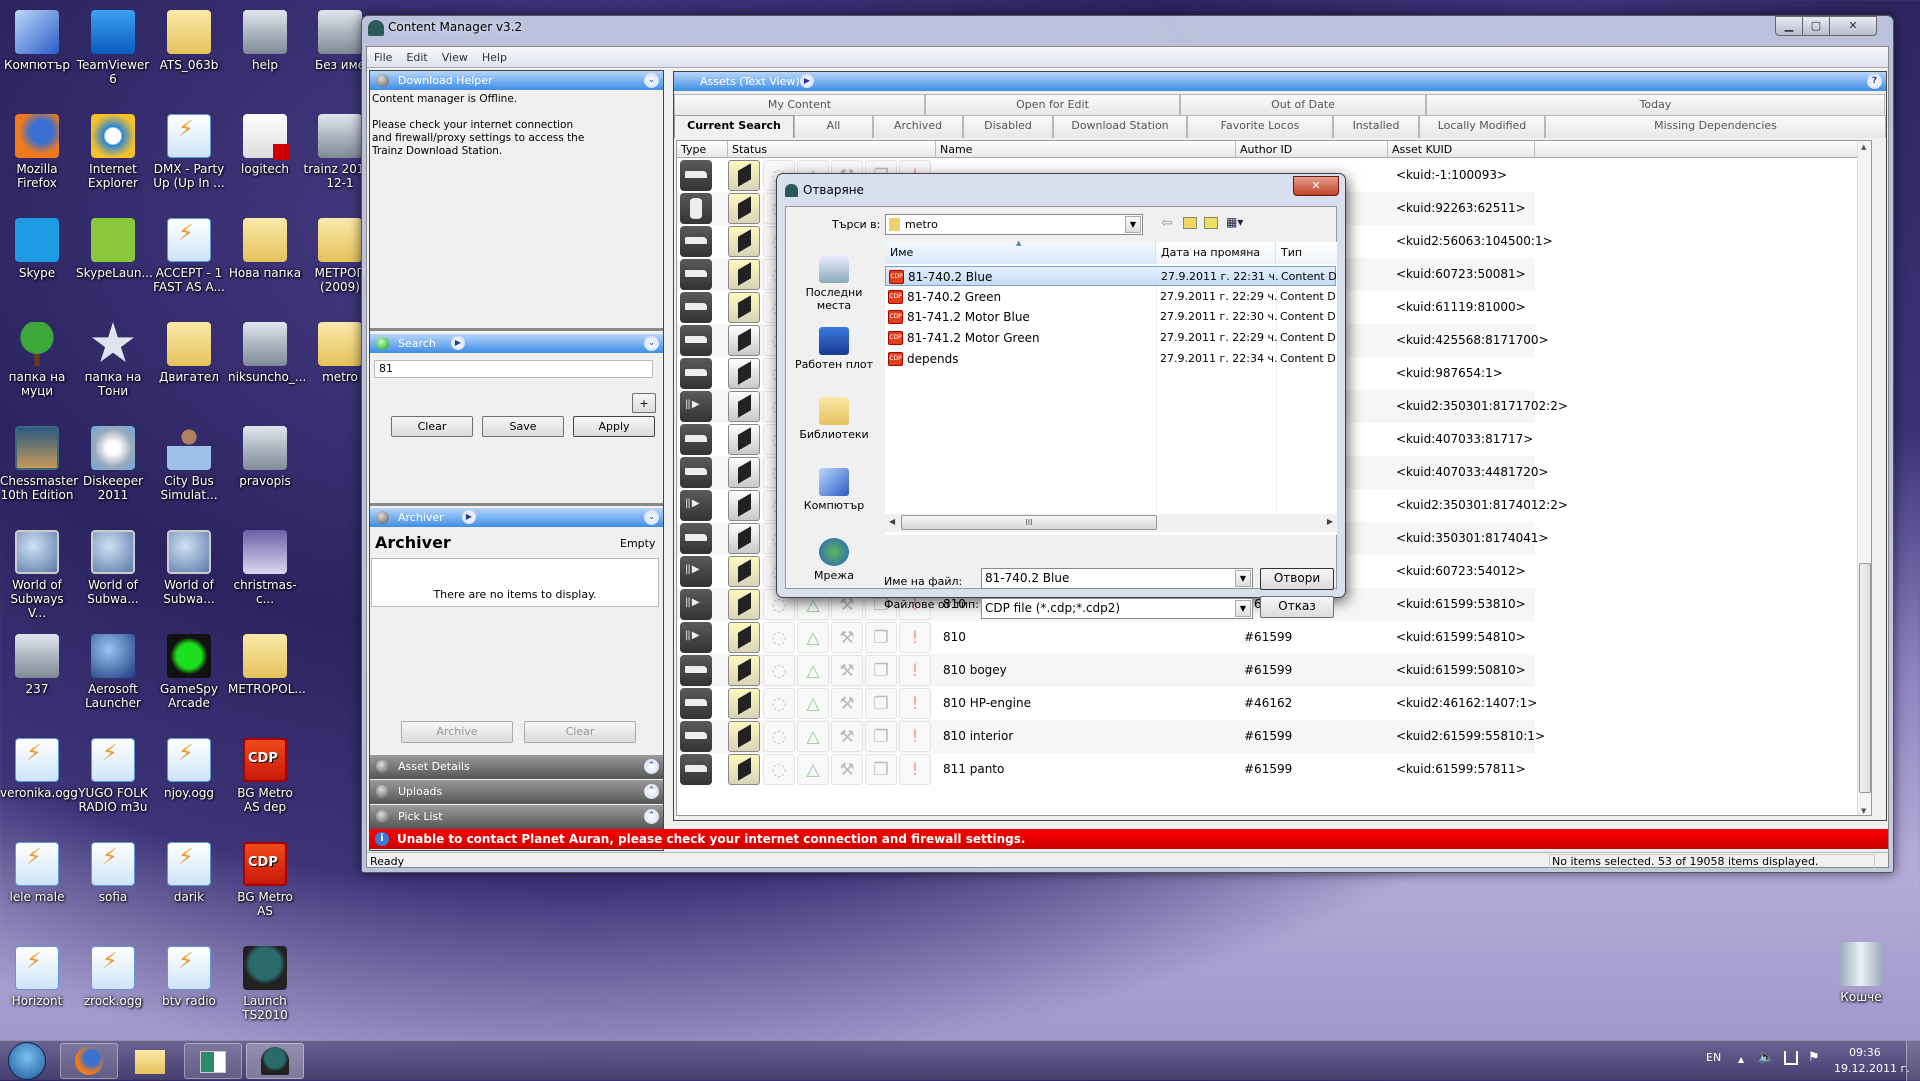 The image size is (1920, 1081). I want to click on tab-open-for-edit: Open for Edit, so click(1052, 104).